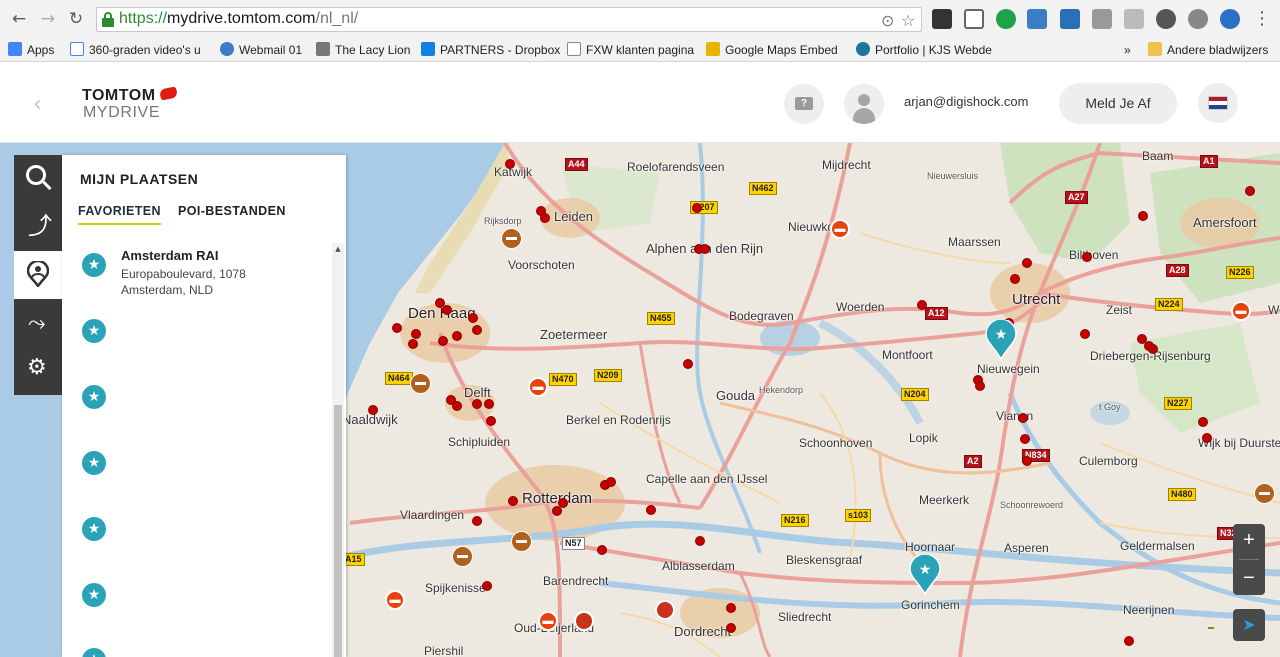  What do you see at coordinates (19, 19) in the screenshot?
I see `back-arrow-icon: ←` at bounding box center [19, 19].